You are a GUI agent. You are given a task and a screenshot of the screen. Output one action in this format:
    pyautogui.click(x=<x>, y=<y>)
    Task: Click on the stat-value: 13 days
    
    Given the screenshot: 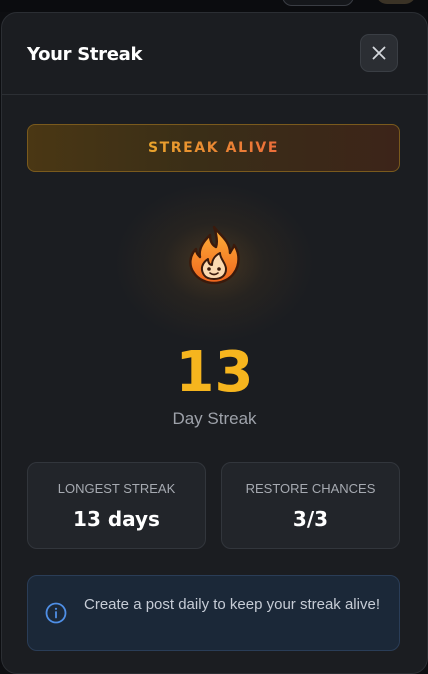 What is the action you would take?
    pyautogui.click(x=116, y=519)
    